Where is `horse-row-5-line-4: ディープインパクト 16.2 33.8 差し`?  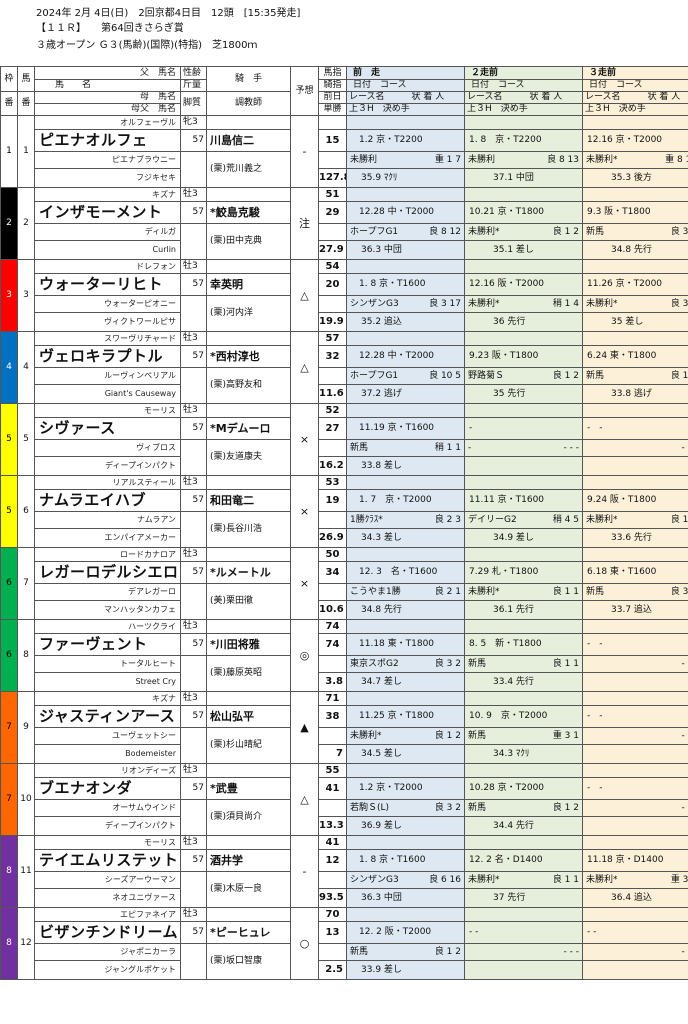 horse-row-5-line-4: ディープインパクト 16.2 33.8 差し is located at coordinates (344, 466).